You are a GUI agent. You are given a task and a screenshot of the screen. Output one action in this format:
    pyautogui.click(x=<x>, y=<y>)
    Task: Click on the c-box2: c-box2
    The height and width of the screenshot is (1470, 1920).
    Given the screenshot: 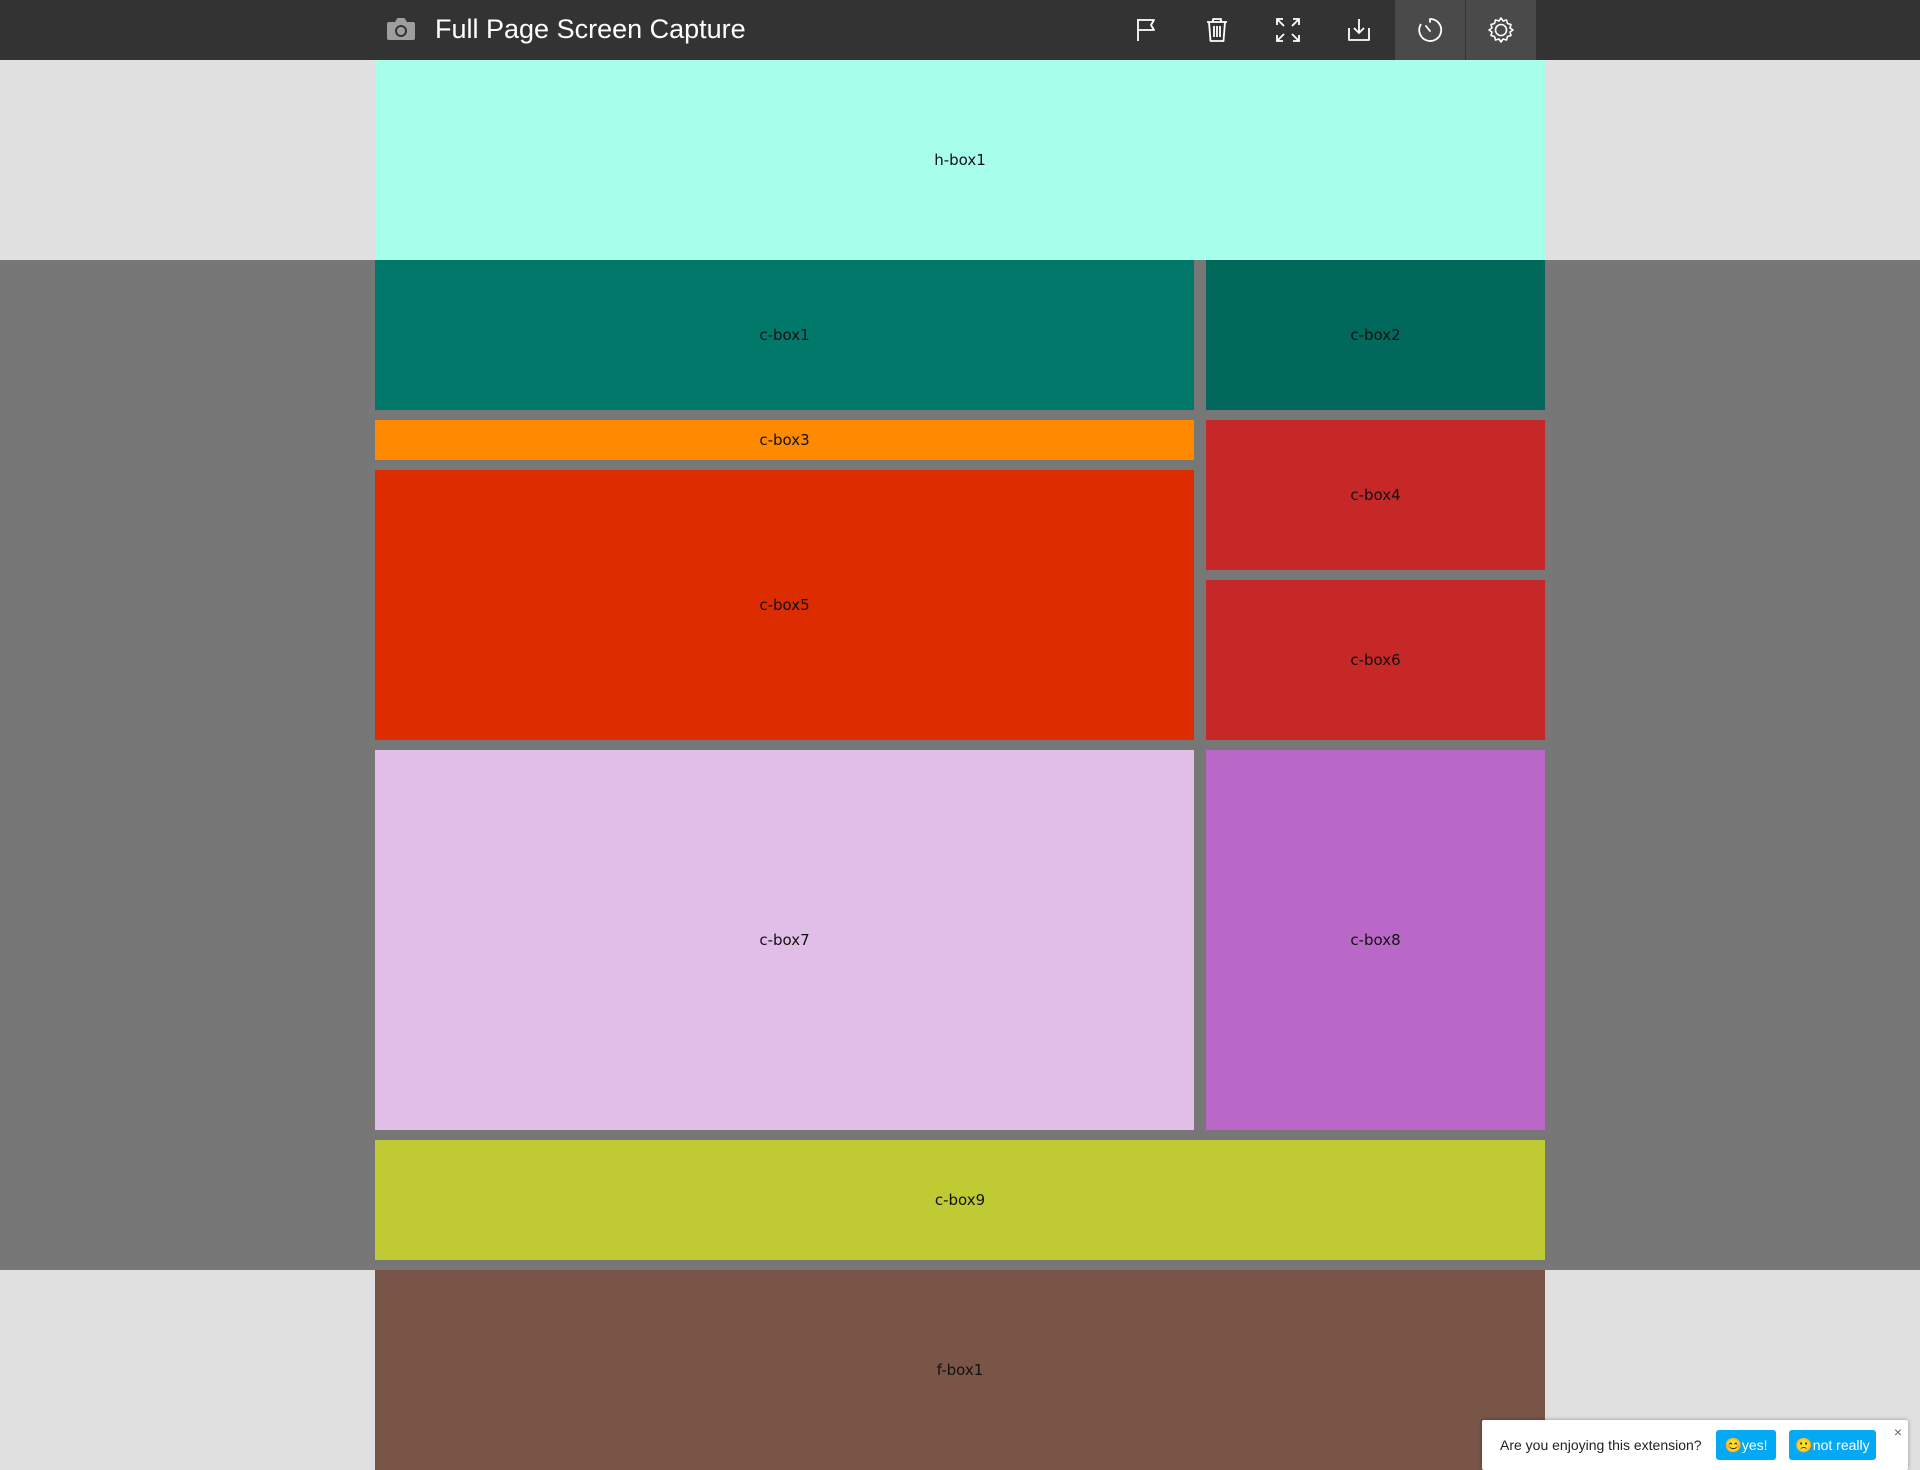 What is the action you would take?
    pyautogui.click(x=1375, y=335)
    